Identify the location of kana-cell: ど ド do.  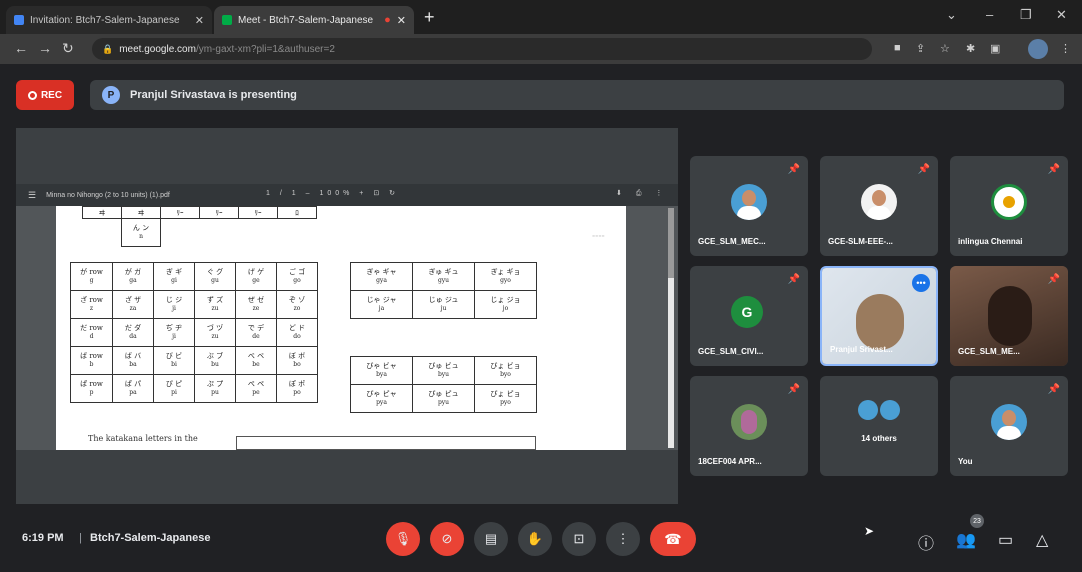
(297, 332).